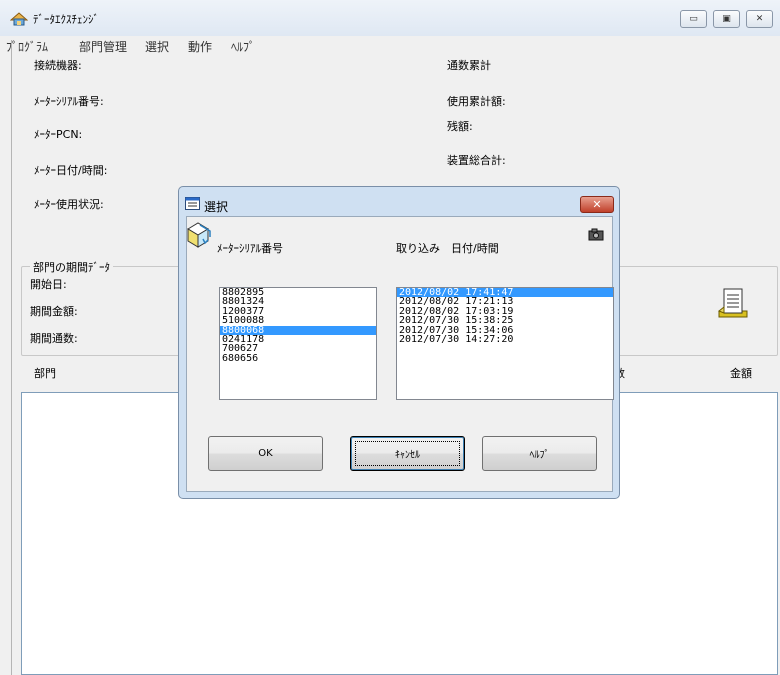 Image resolution: width=780 pixels, height=675 pixels. What do you see at coordinates (54, 311) in the screenshot?
I see `label-period-amount: 期間金額:` at bounding box center [54, 311].